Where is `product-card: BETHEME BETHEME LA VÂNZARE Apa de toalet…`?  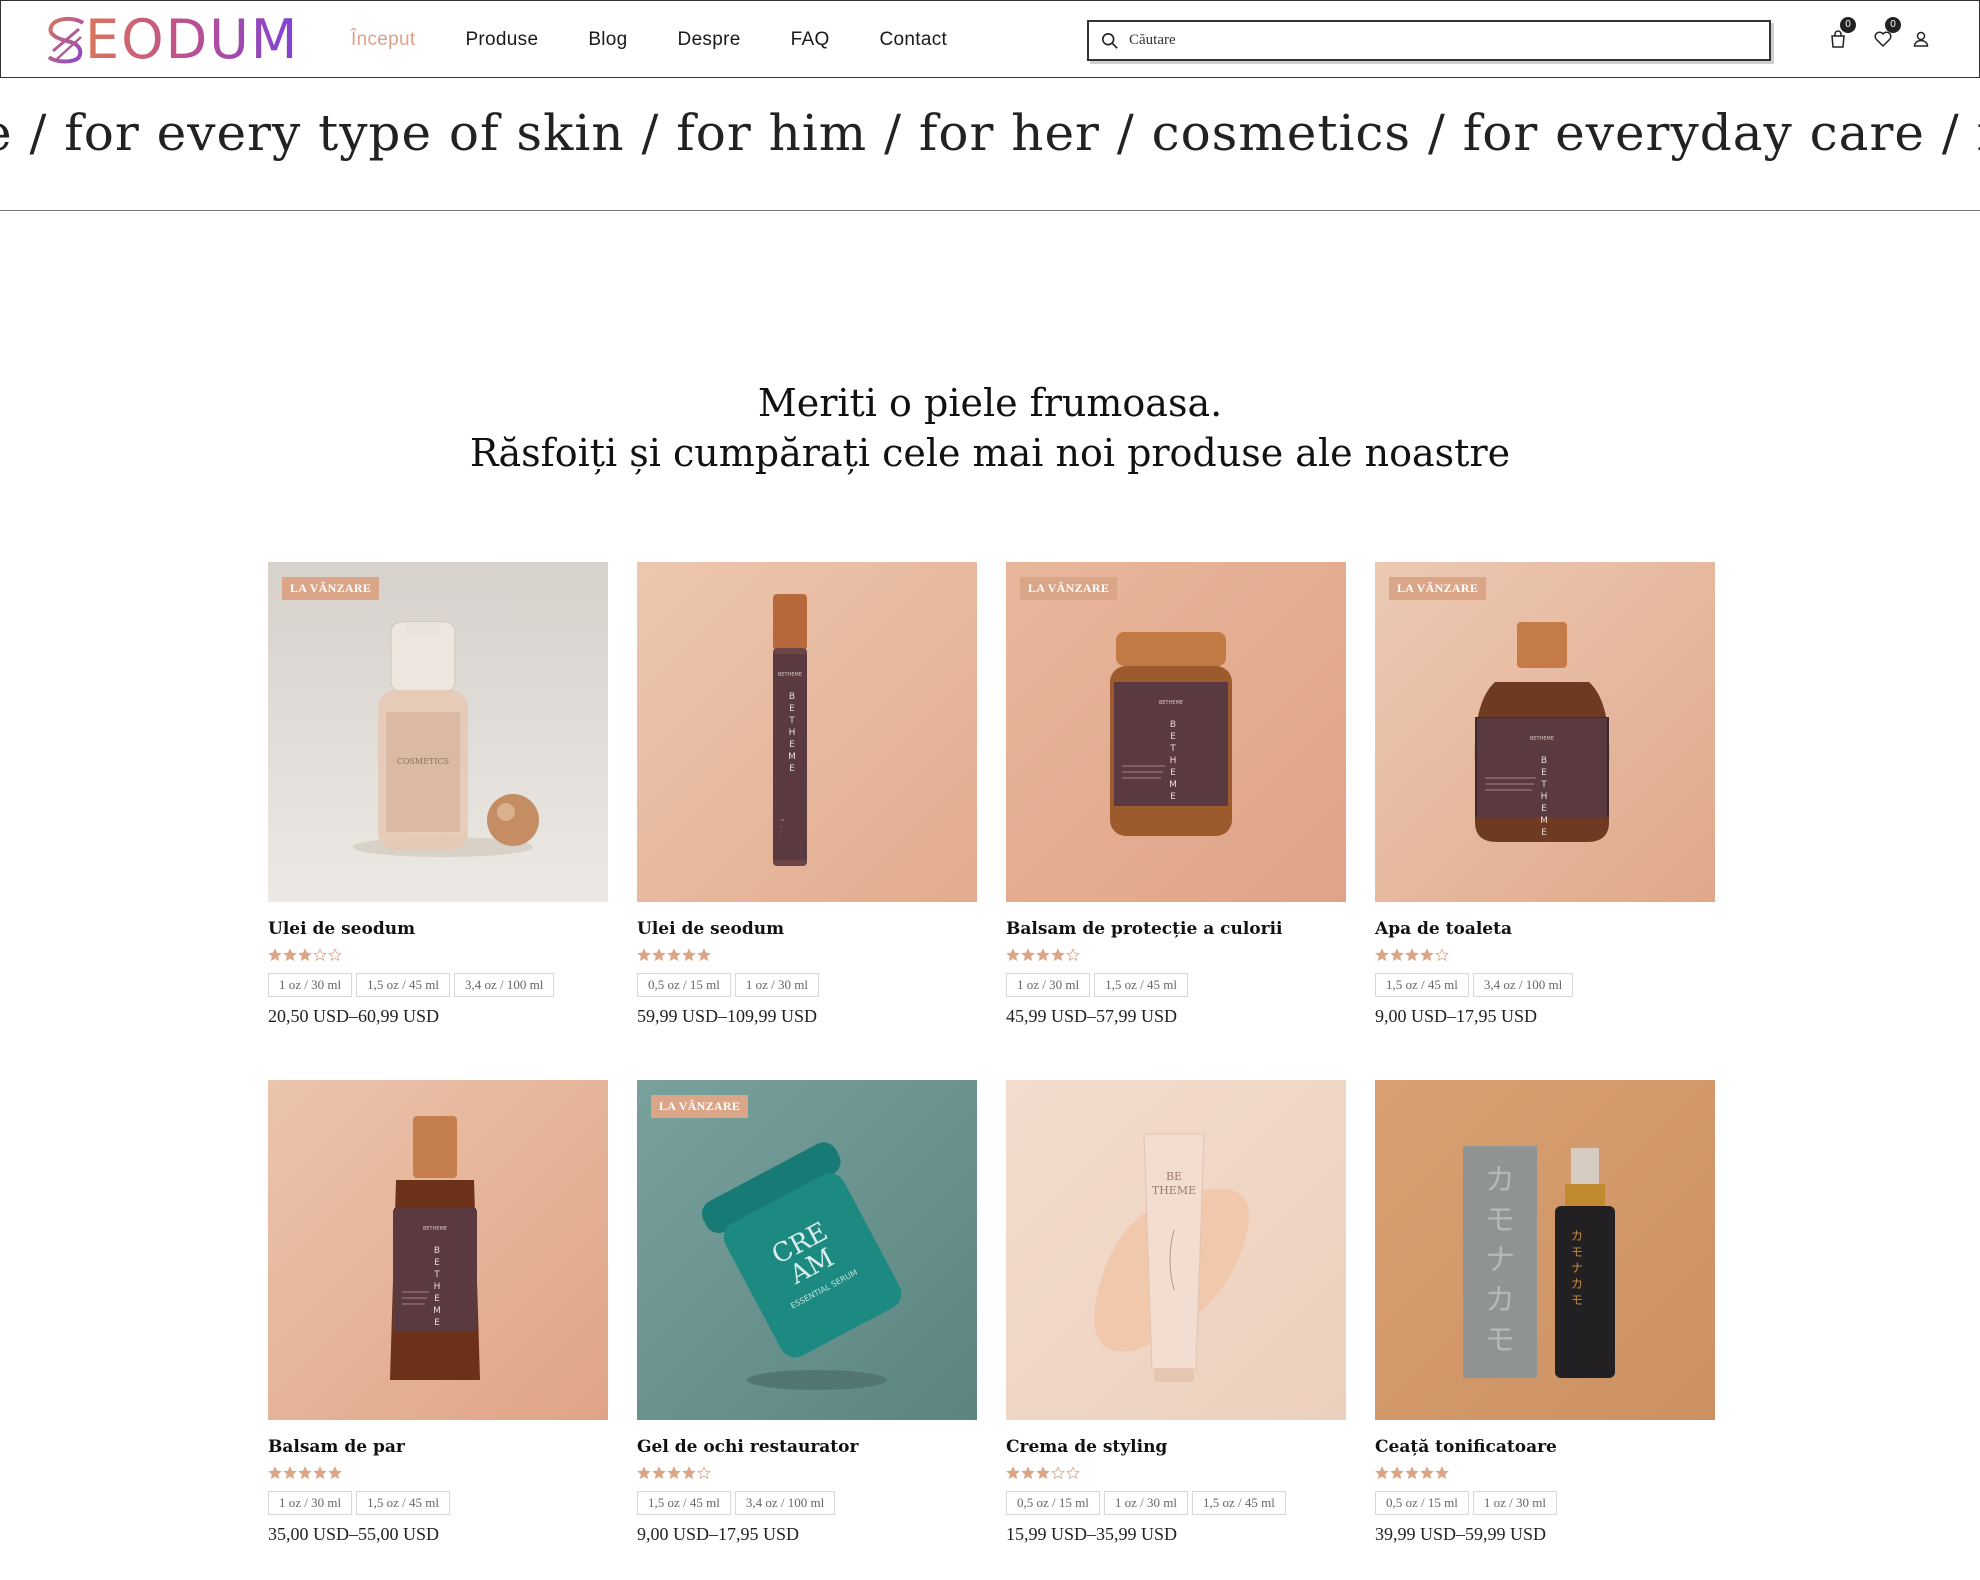 product-card: BETHEME BETHEME LA VÂNZARE Apa de toalet… is located at coordinates (1545, 794).